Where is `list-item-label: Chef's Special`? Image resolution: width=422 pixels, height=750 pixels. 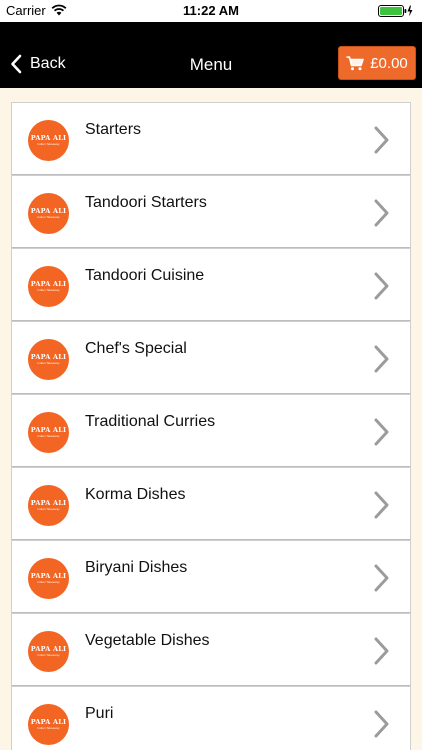 list-item-label: Chef's Special is located at coordinates (136, 348).